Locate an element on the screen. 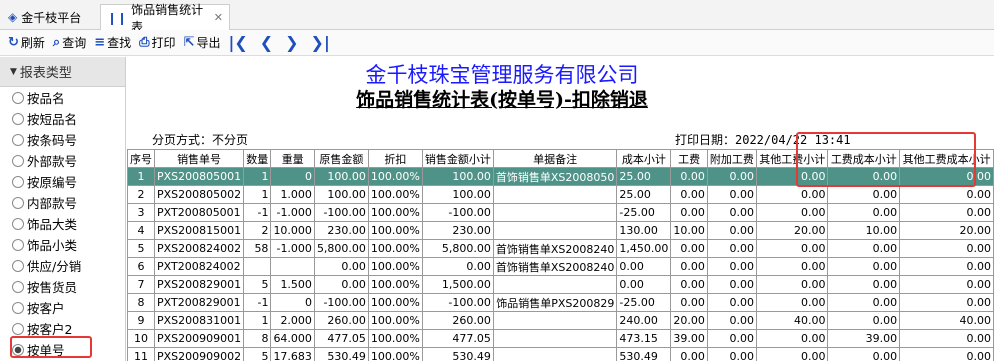 The image size is (994, 361). table-cell: 10 is located at coordinates (141, 338).